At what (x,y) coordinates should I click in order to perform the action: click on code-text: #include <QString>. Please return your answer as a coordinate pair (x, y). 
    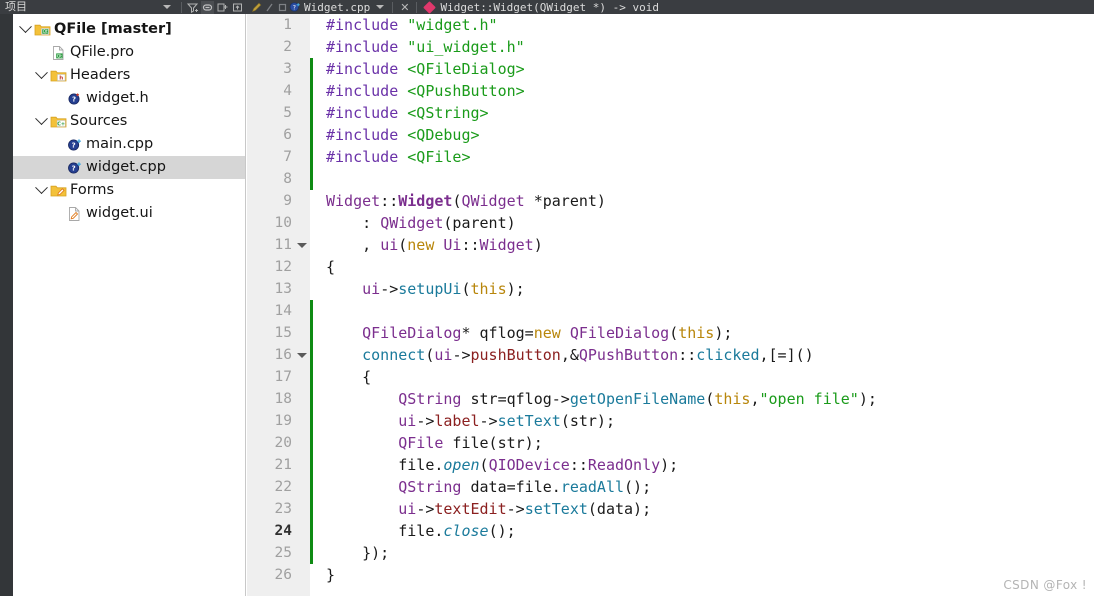
    Looking at the image, I should click on (703, 113).